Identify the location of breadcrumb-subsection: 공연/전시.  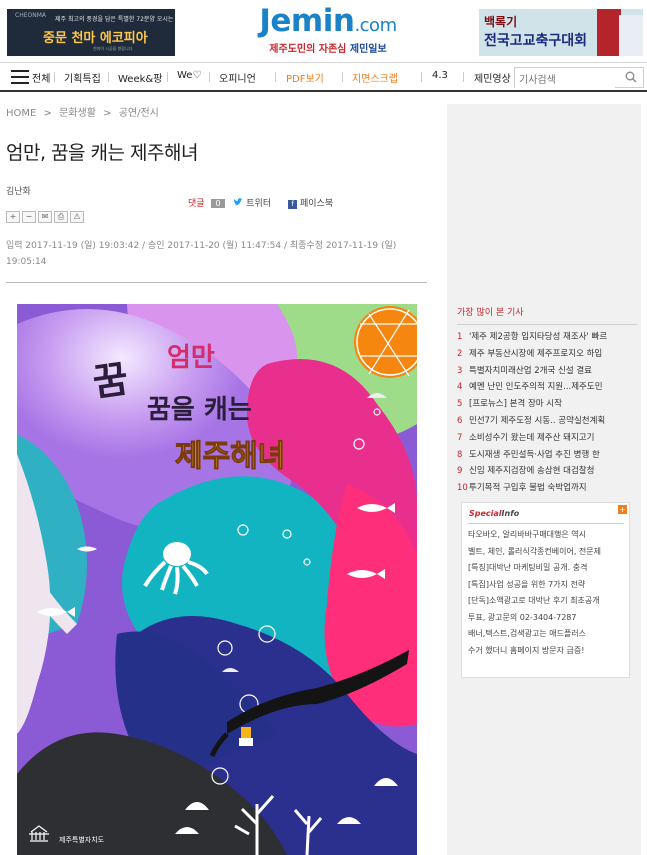
(139, 113).